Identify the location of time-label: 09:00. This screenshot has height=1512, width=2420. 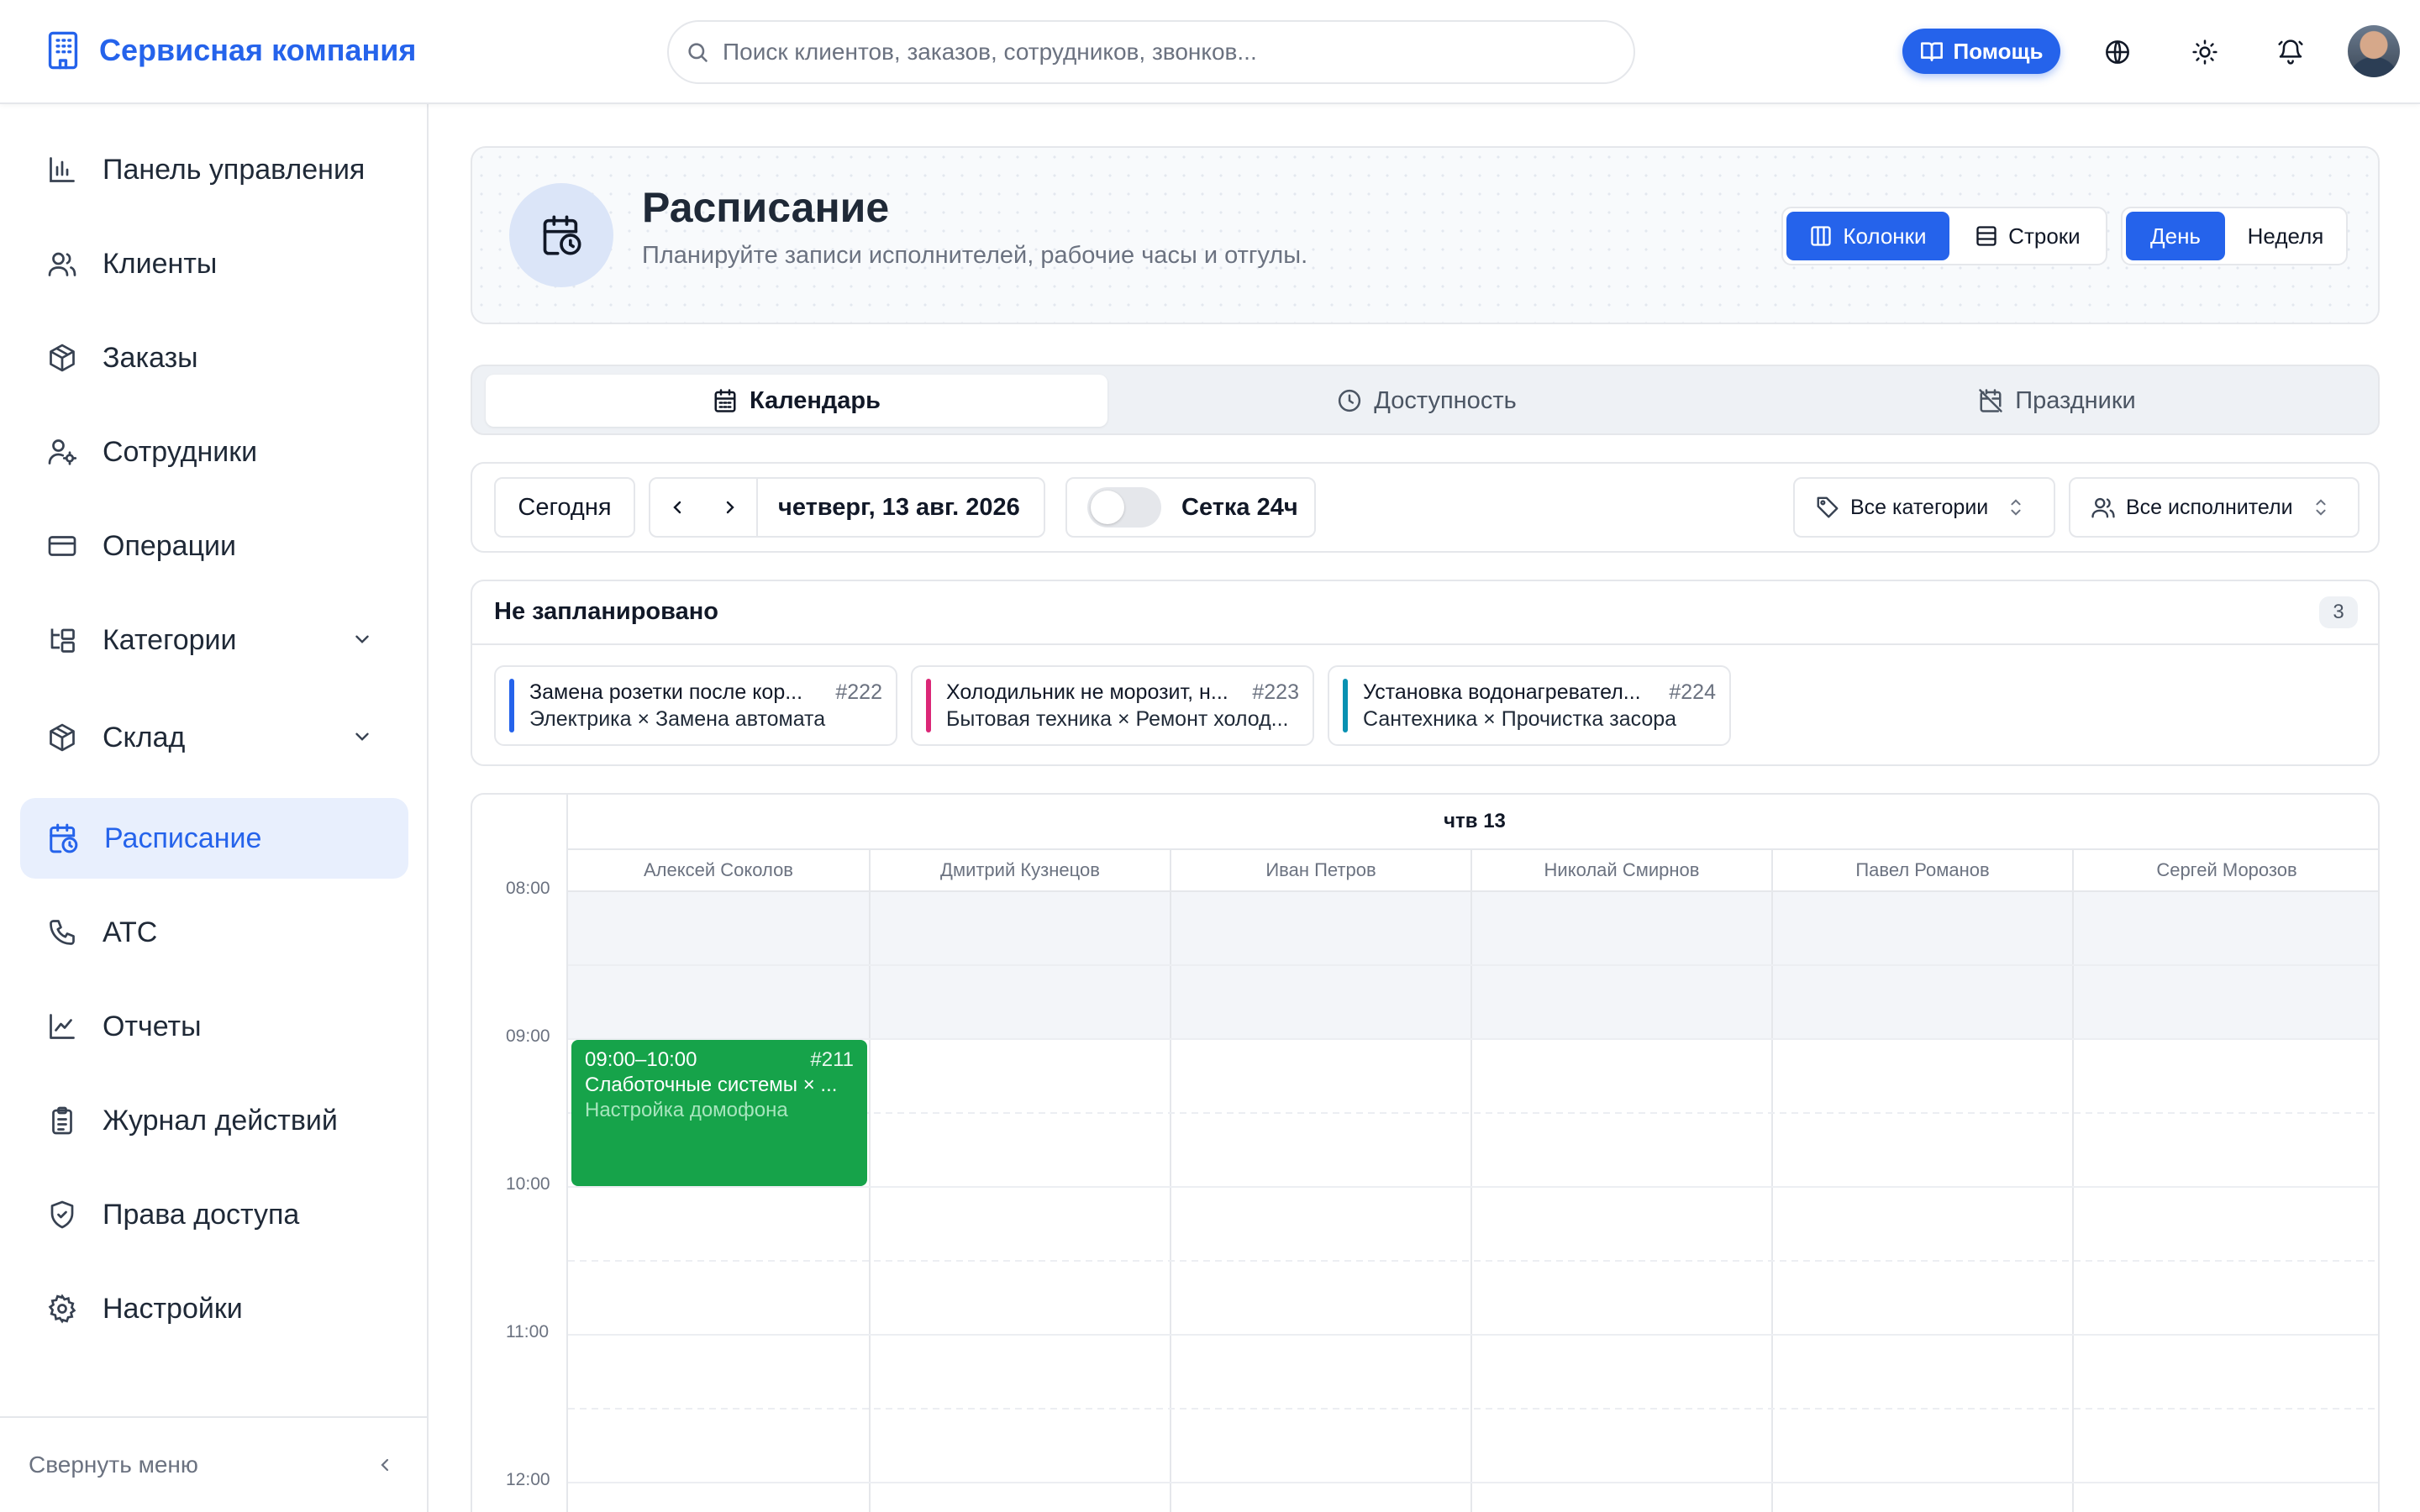
(528, 1036).